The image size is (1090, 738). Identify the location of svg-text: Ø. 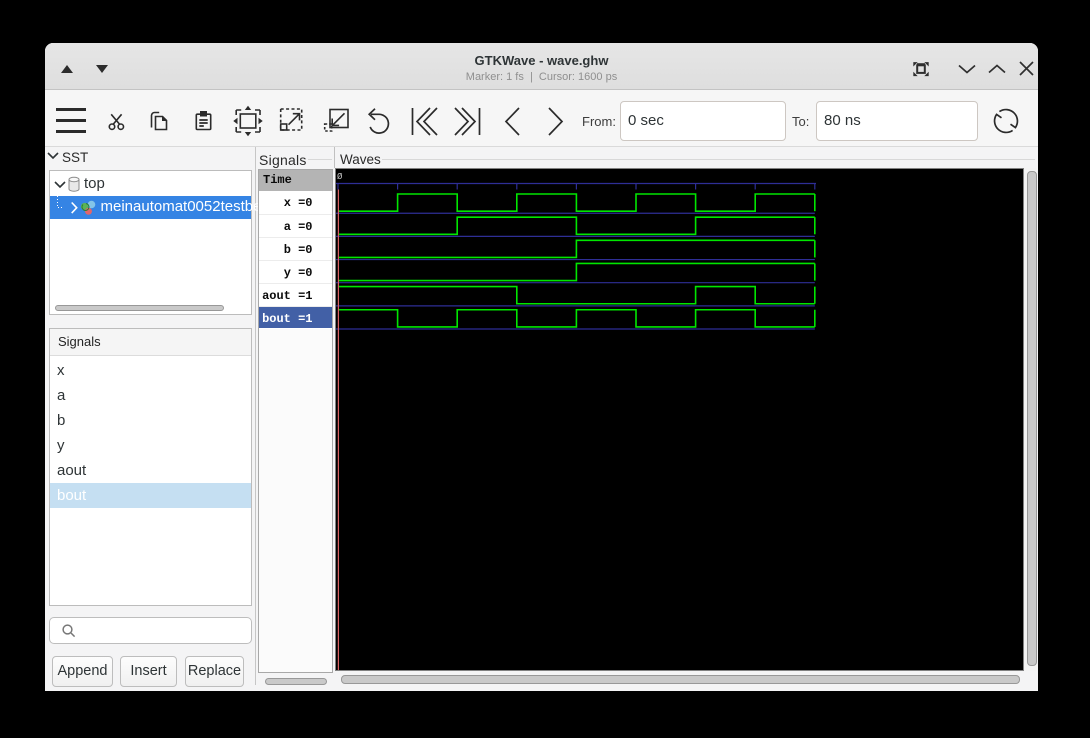
(340, 177).